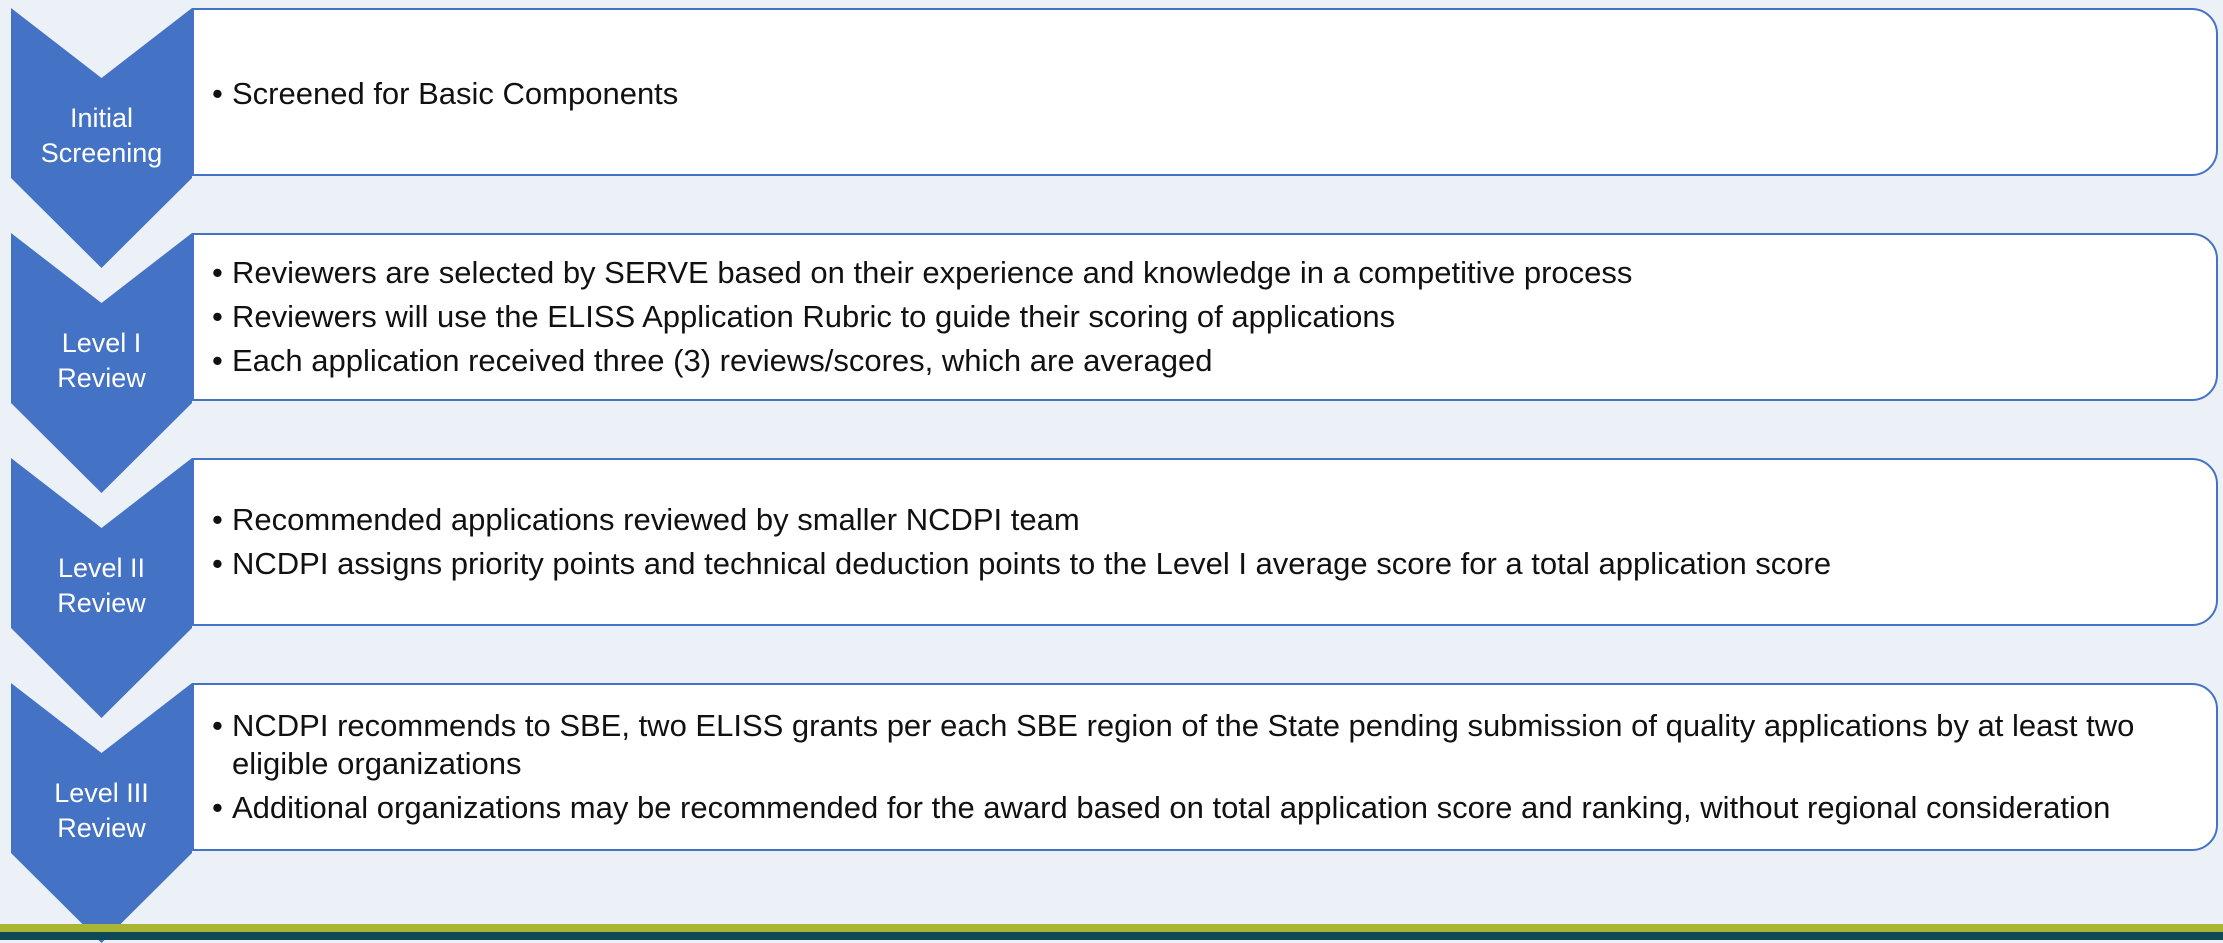  I want to click on bullet-item: Screened for Basic Components, so click(1204, 94).